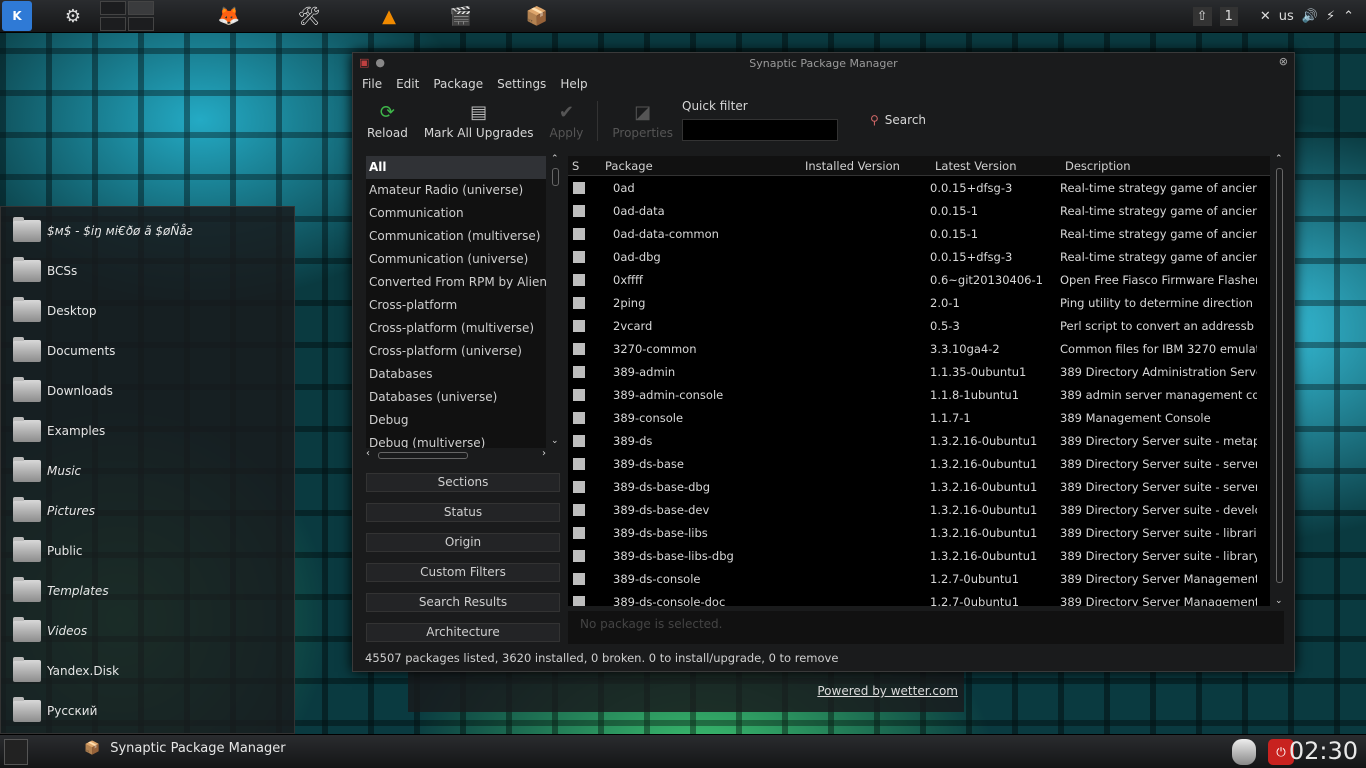 The image size is (1366, 768). What do you see at coordinates (456, 190) in the screenshot?
I see `category-item: Amateur Radio (universe)` at bounding box center [456, 190].